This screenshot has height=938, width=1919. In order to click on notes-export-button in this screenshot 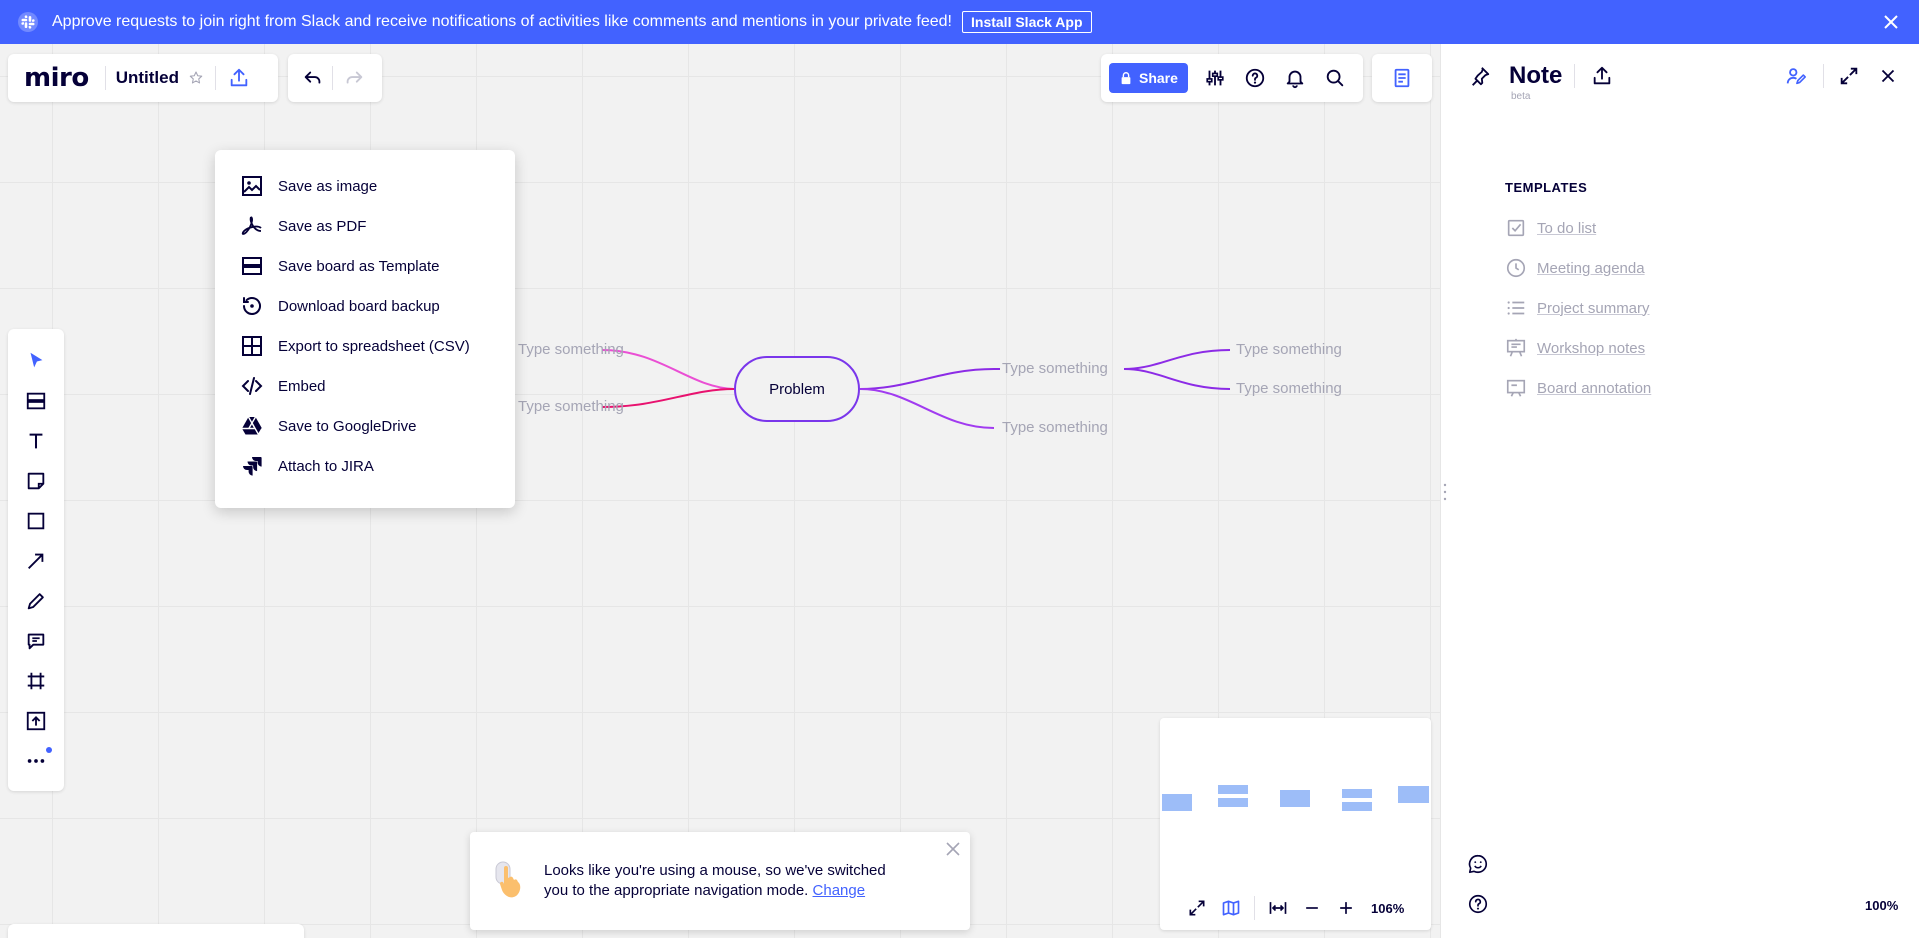, I will do `click(1602, 76)`.